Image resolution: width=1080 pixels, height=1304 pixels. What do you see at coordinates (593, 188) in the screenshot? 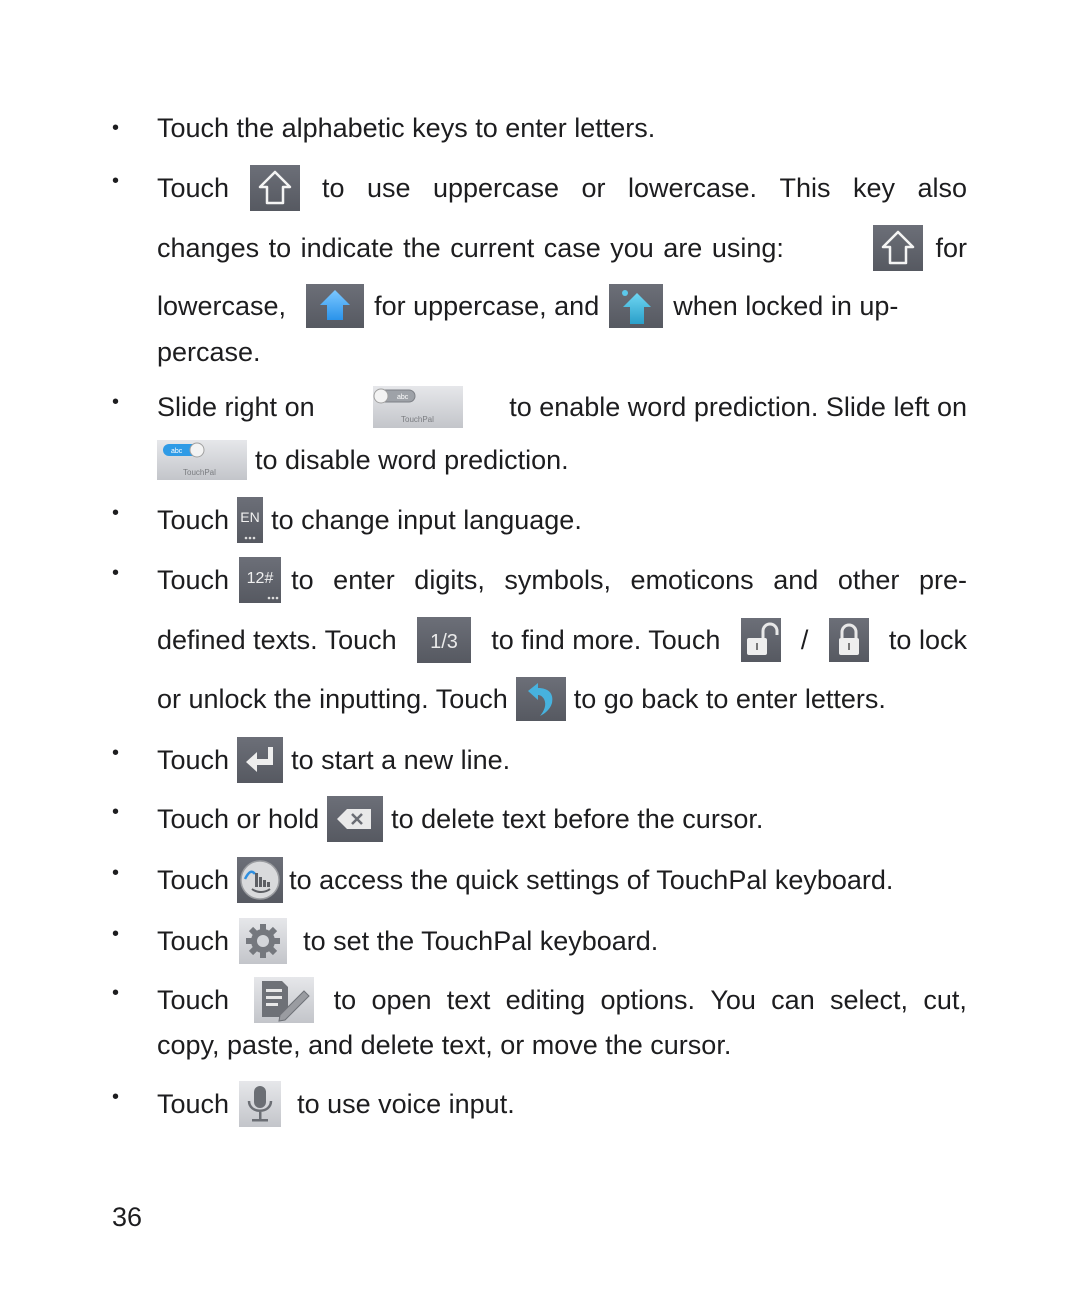
I see `item-text: or` at bounding box center [593, 188].